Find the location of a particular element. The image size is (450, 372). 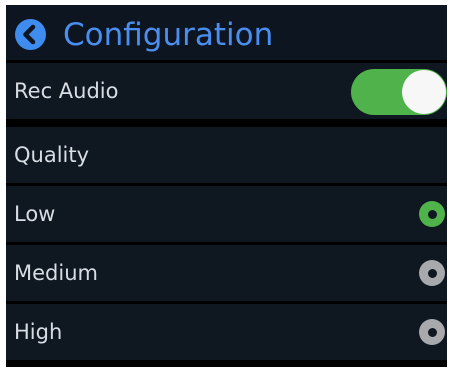

rec-audio-toggle is located at coordinates (399, 92).